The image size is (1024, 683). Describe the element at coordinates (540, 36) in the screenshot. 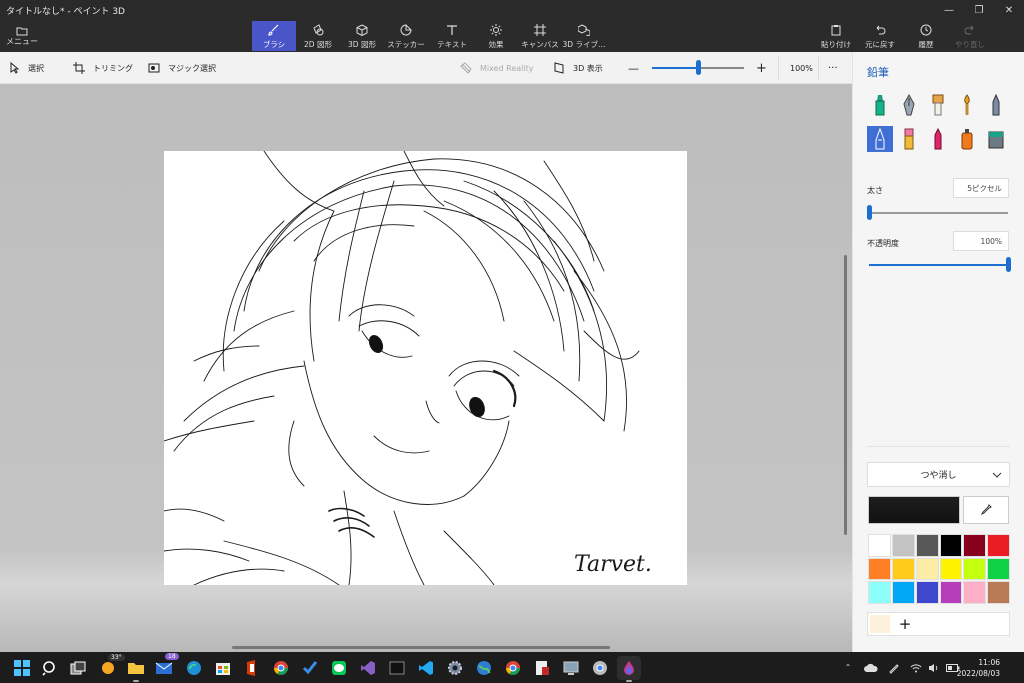

I see `tool-canvas: キャンバス` at that location.